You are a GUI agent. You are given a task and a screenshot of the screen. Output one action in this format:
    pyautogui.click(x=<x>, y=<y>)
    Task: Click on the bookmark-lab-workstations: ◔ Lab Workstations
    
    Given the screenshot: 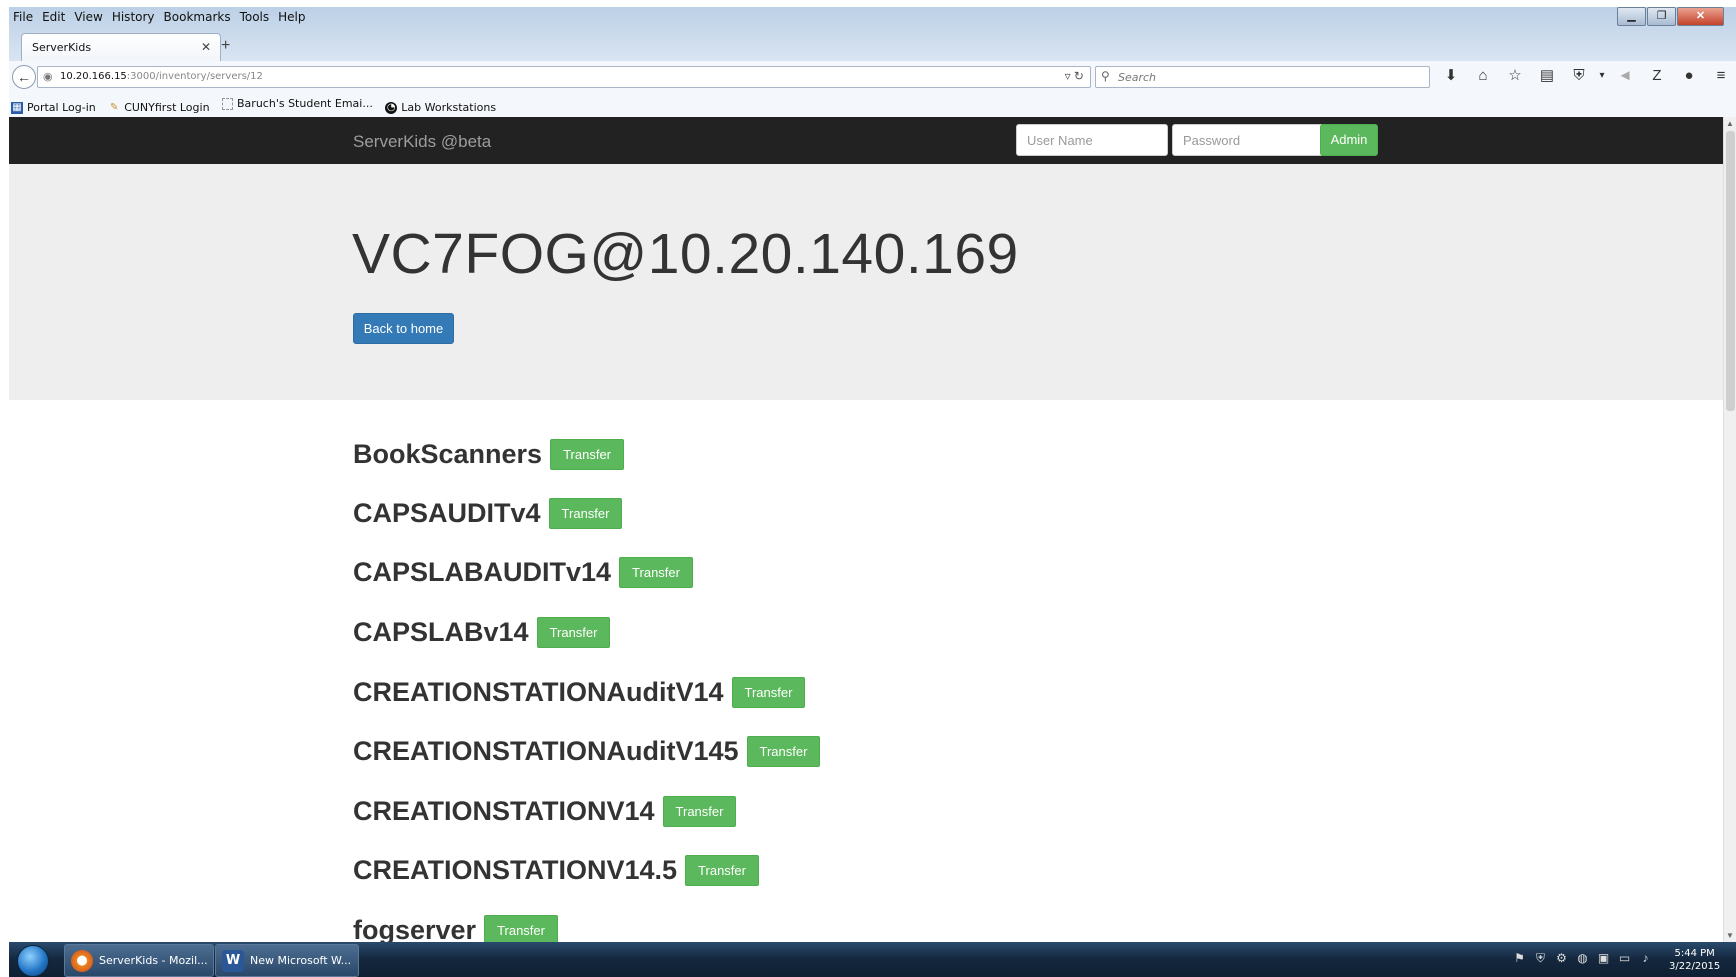 What is the action you would take?
    pyautogui.click(x=440, y=107)
    